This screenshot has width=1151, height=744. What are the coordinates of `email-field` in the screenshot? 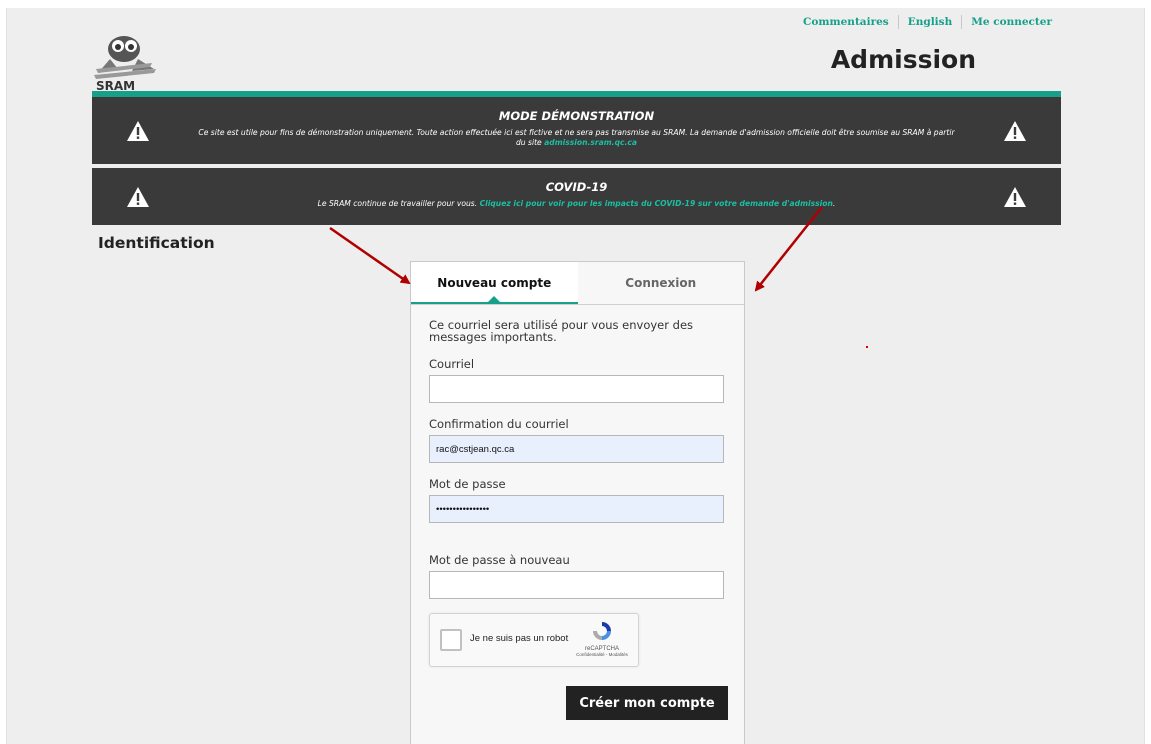 It's located at (576, 389).